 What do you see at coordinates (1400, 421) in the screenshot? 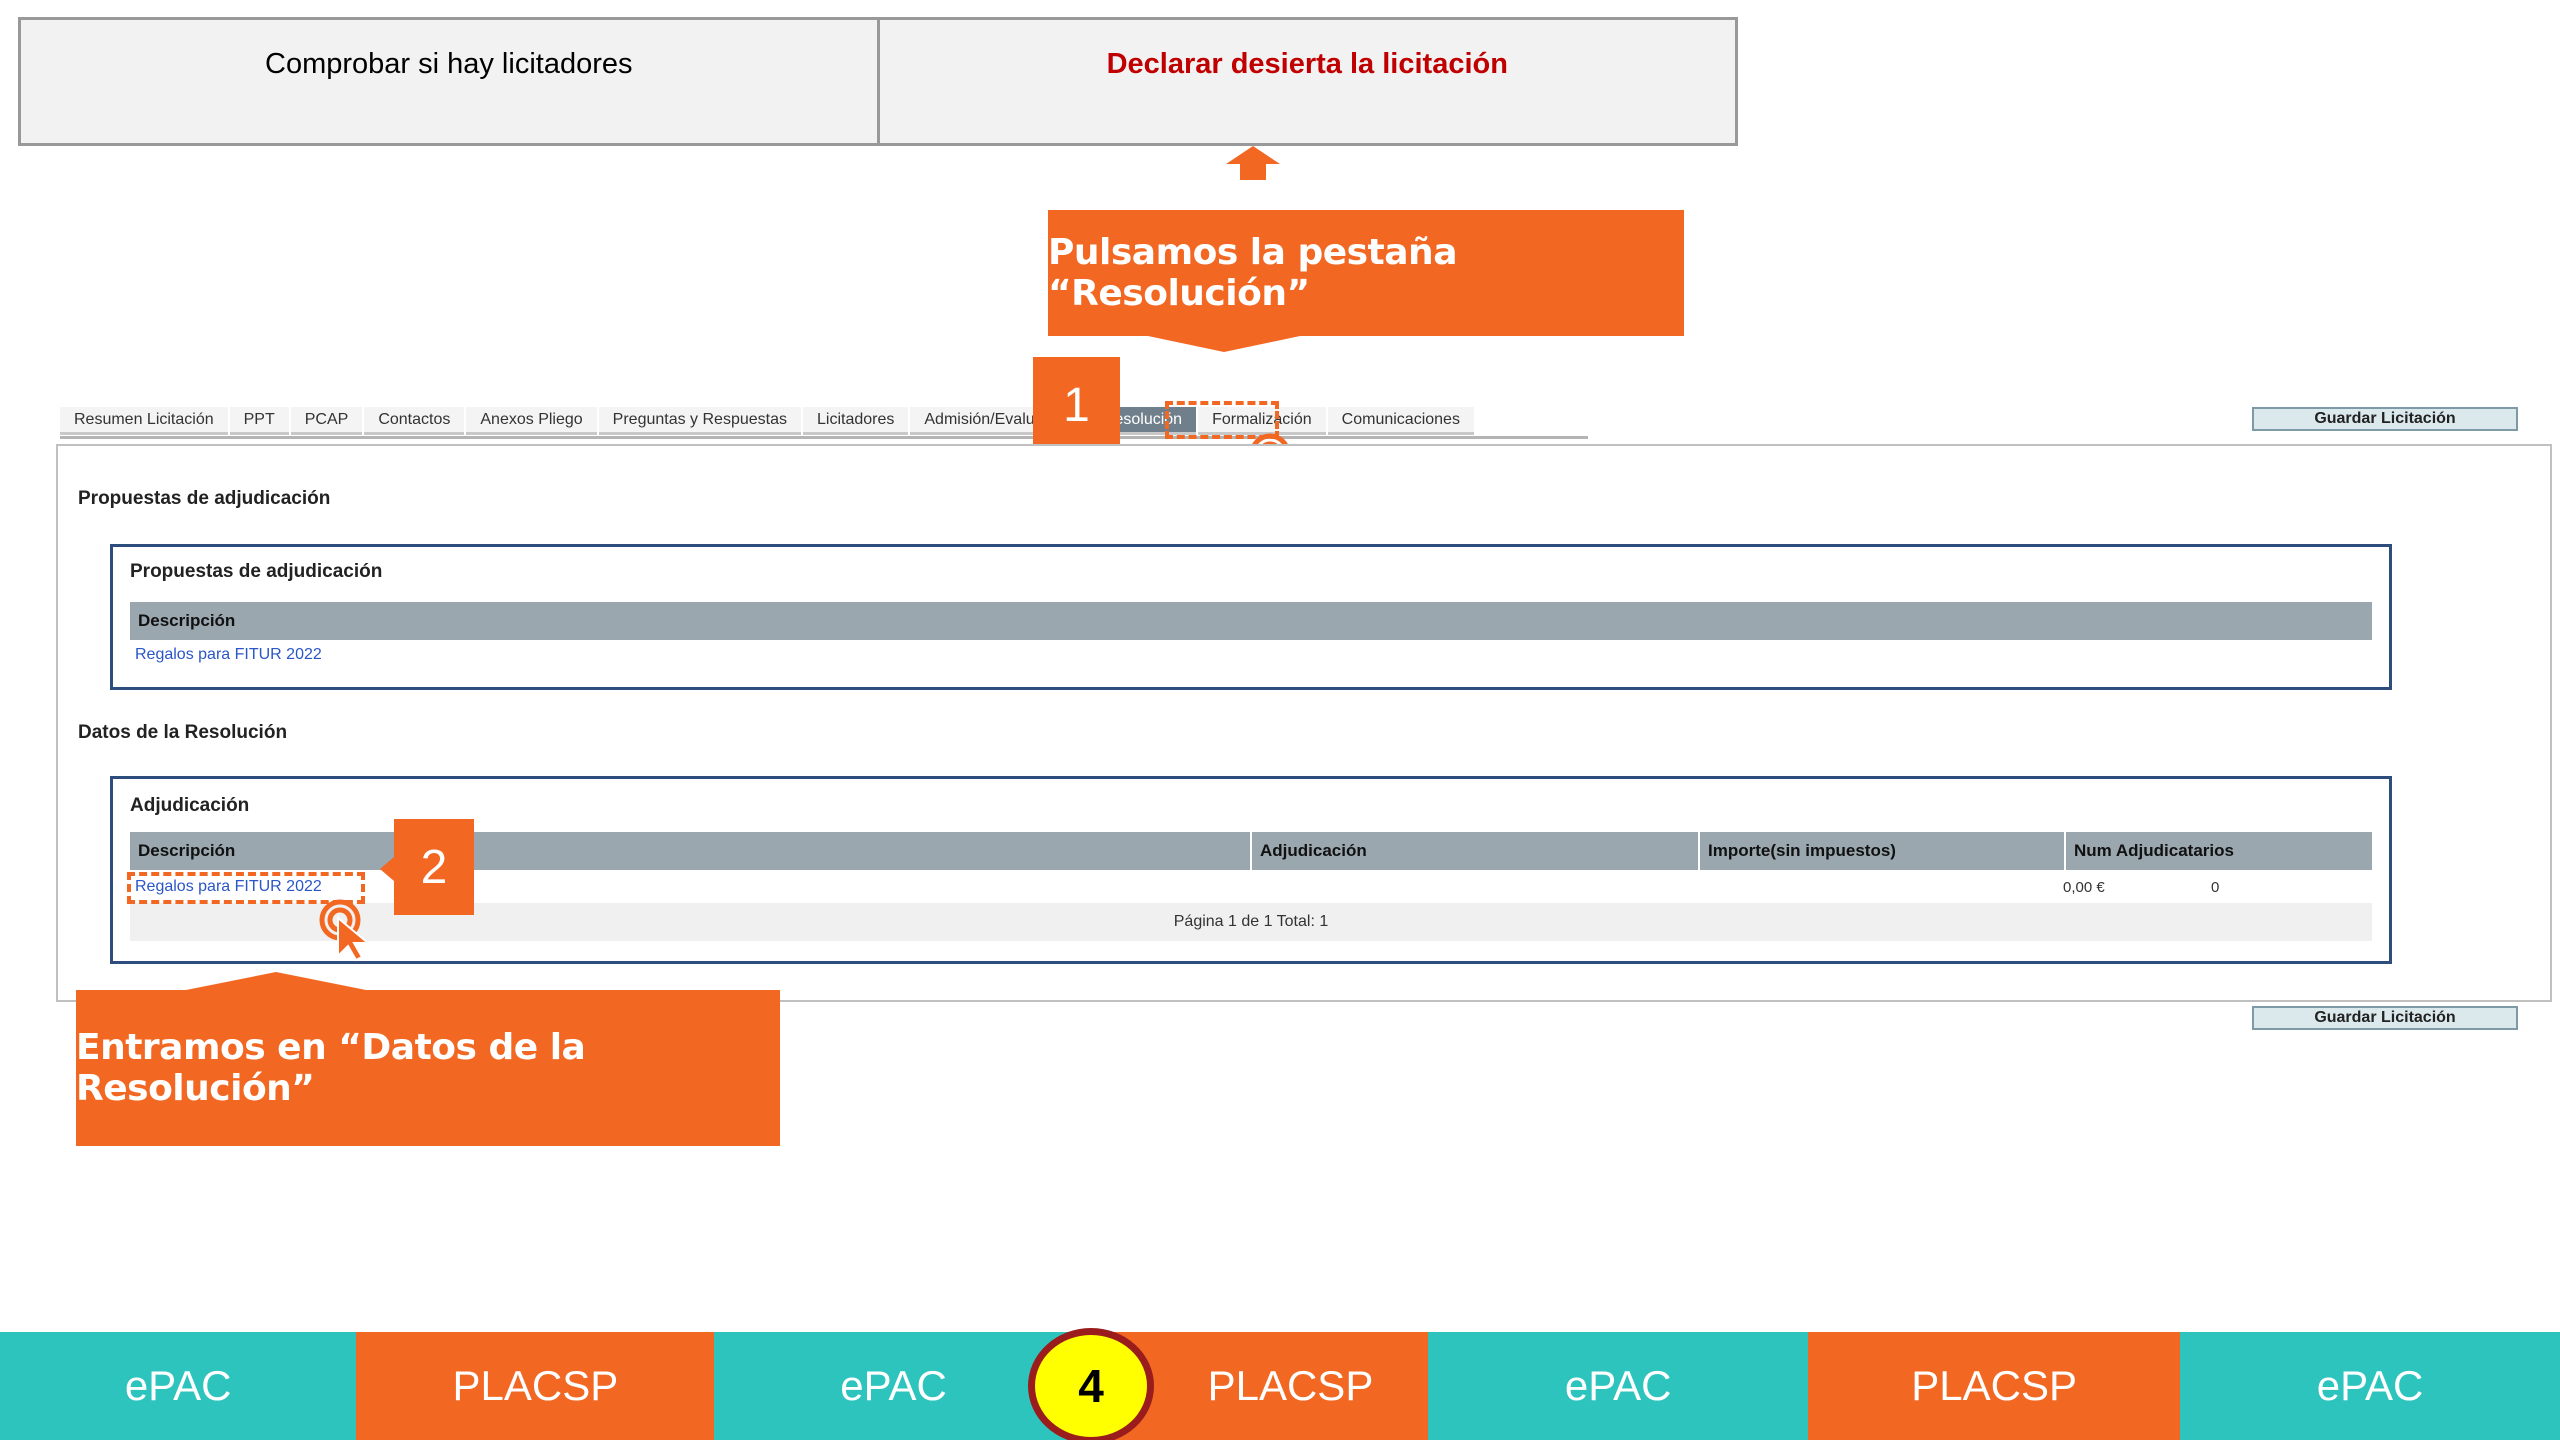
I see `tab-comunicaciones: Comunicaciones` at bounding box center [1400, 421].